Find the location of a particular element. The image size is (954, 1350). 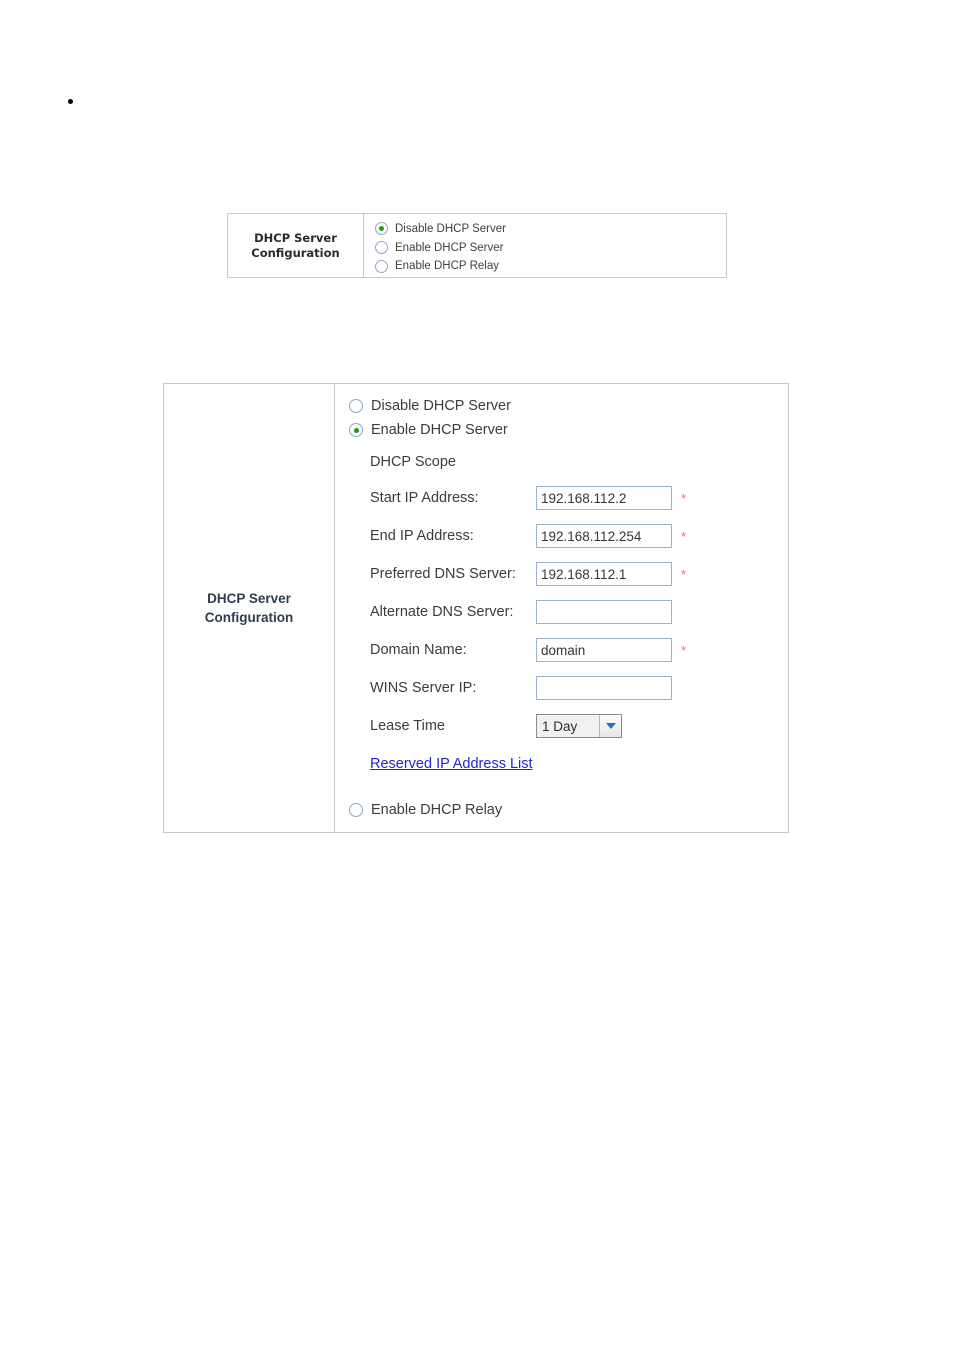

wins-server-ip-input is located at coordinates (604, 688).